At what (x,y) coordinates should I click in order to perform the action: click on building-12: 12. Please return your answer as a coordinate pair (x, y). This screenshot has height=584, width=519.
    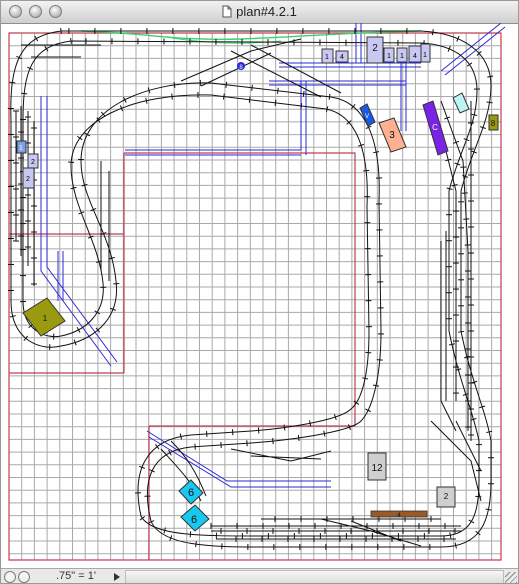
    Looking at the image, I should click on (377, 466).